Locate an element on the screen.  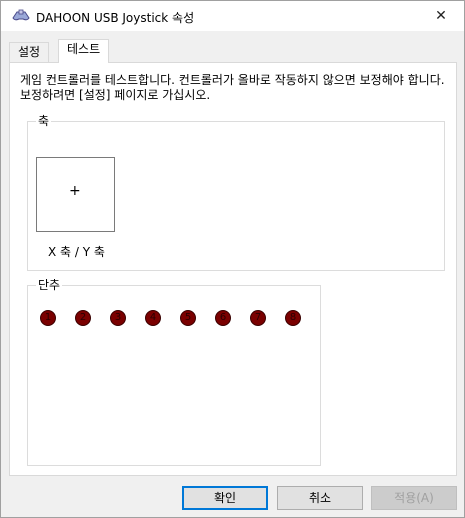
button-indicator-4: 4 is located at coordinates (153, 318).